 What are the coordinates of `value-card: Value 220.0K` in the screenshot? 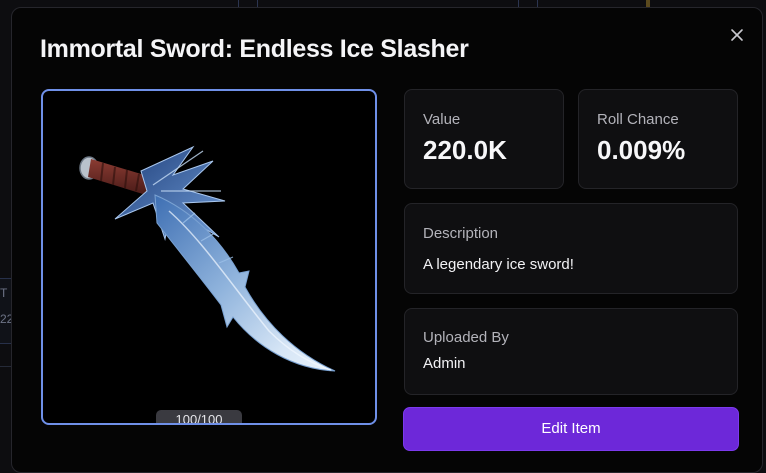 It's located at (484, 139).